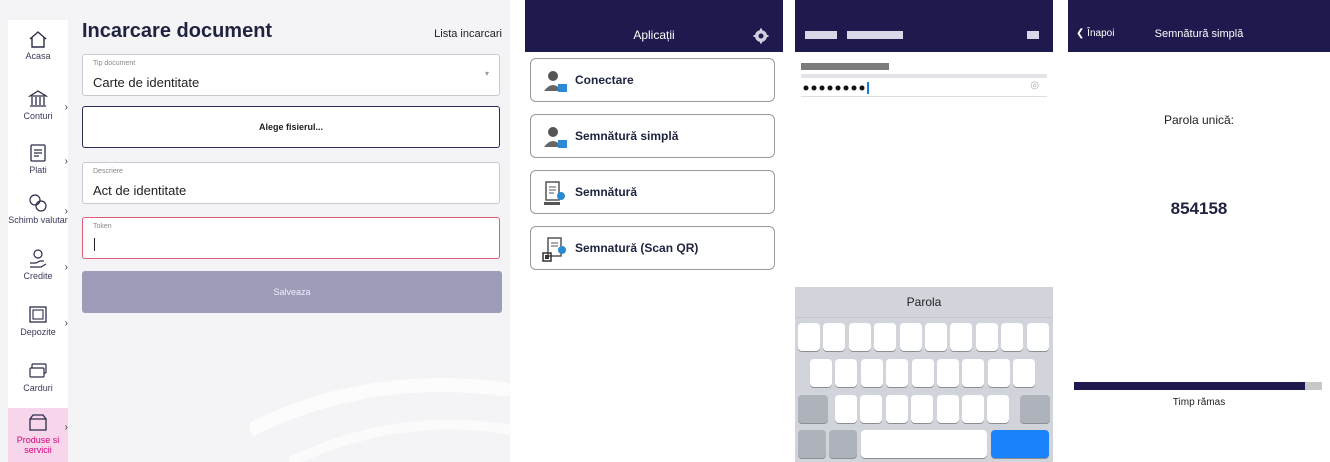  I want to click on screen-title: Aplicații, so click(654, 35).